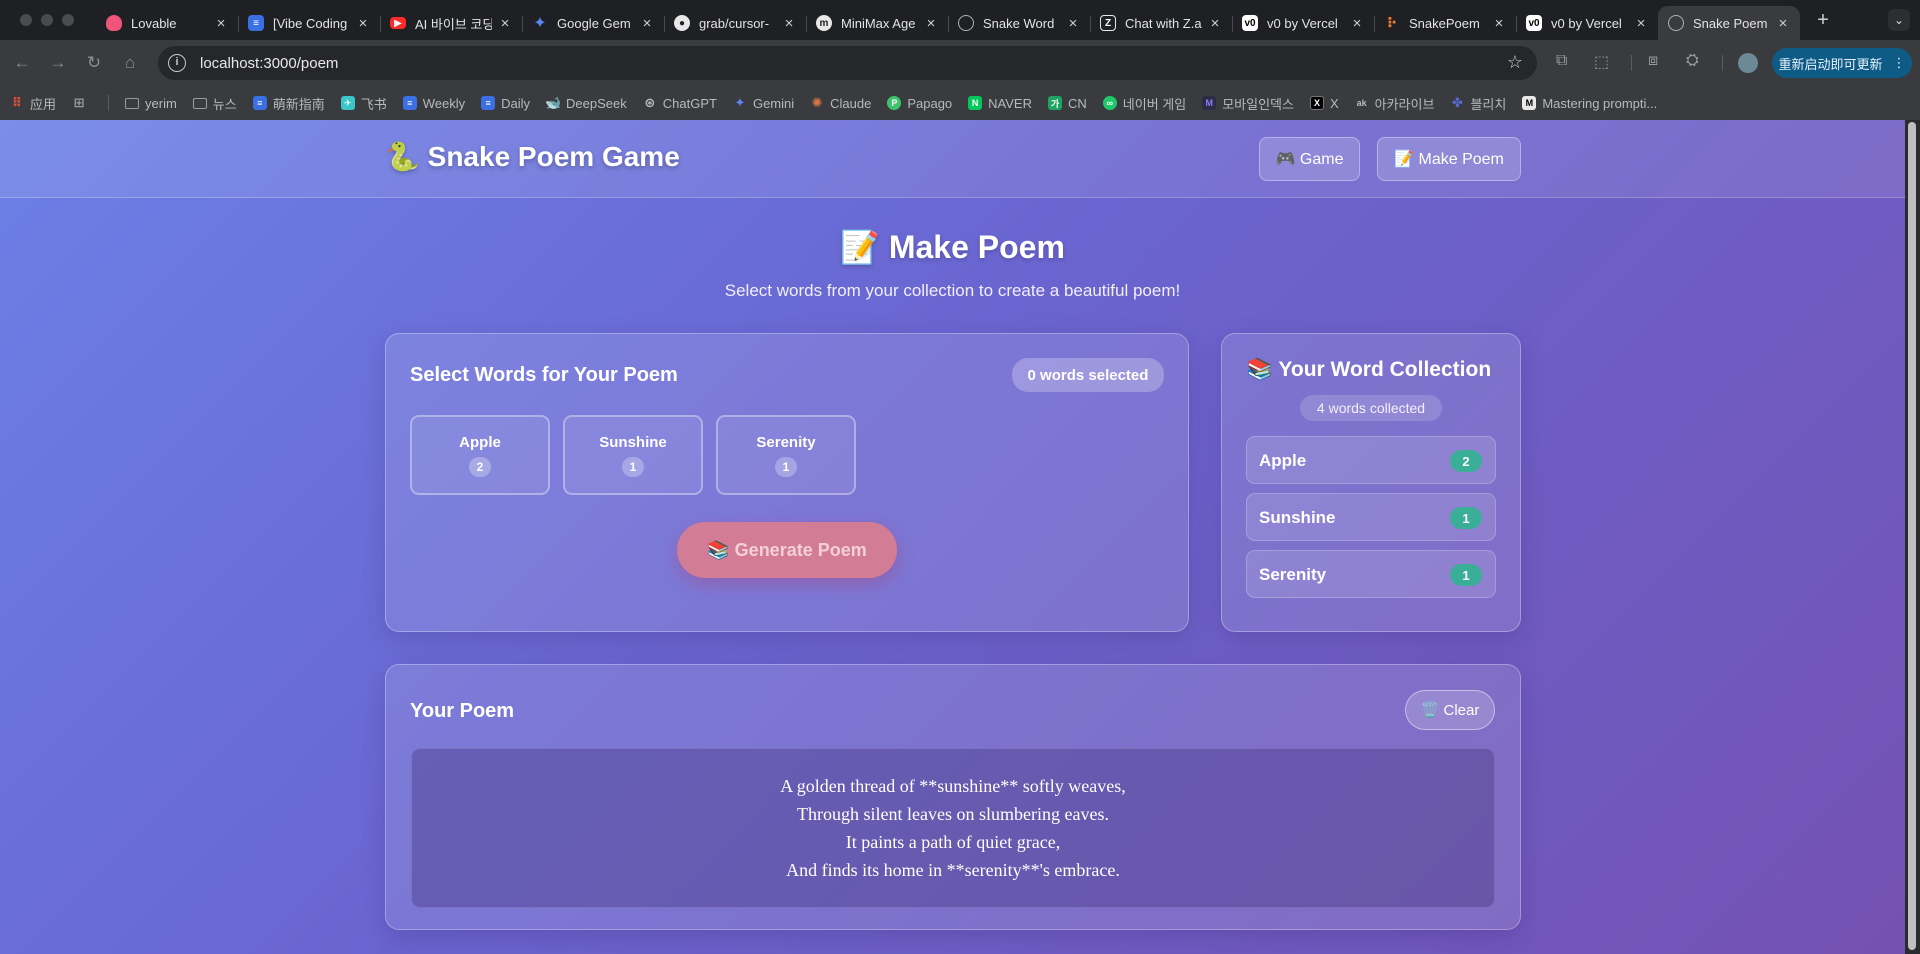 This screenshot has width=1920, height=954. I want to click on page-scrollbar, so click(1912, 537).